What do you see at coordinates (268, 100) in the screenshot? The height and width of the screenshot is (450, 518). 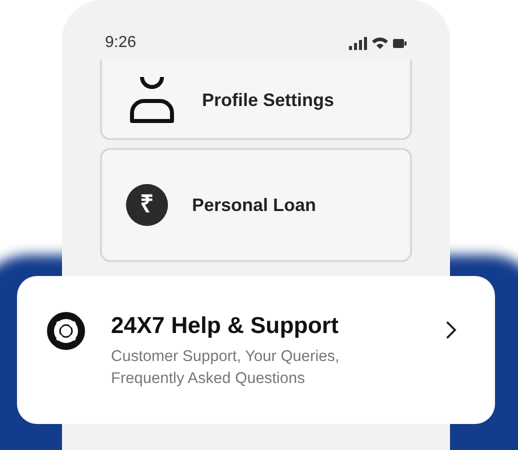 I see `menu-label: Profile Settings` at bounding box center [268, 100].